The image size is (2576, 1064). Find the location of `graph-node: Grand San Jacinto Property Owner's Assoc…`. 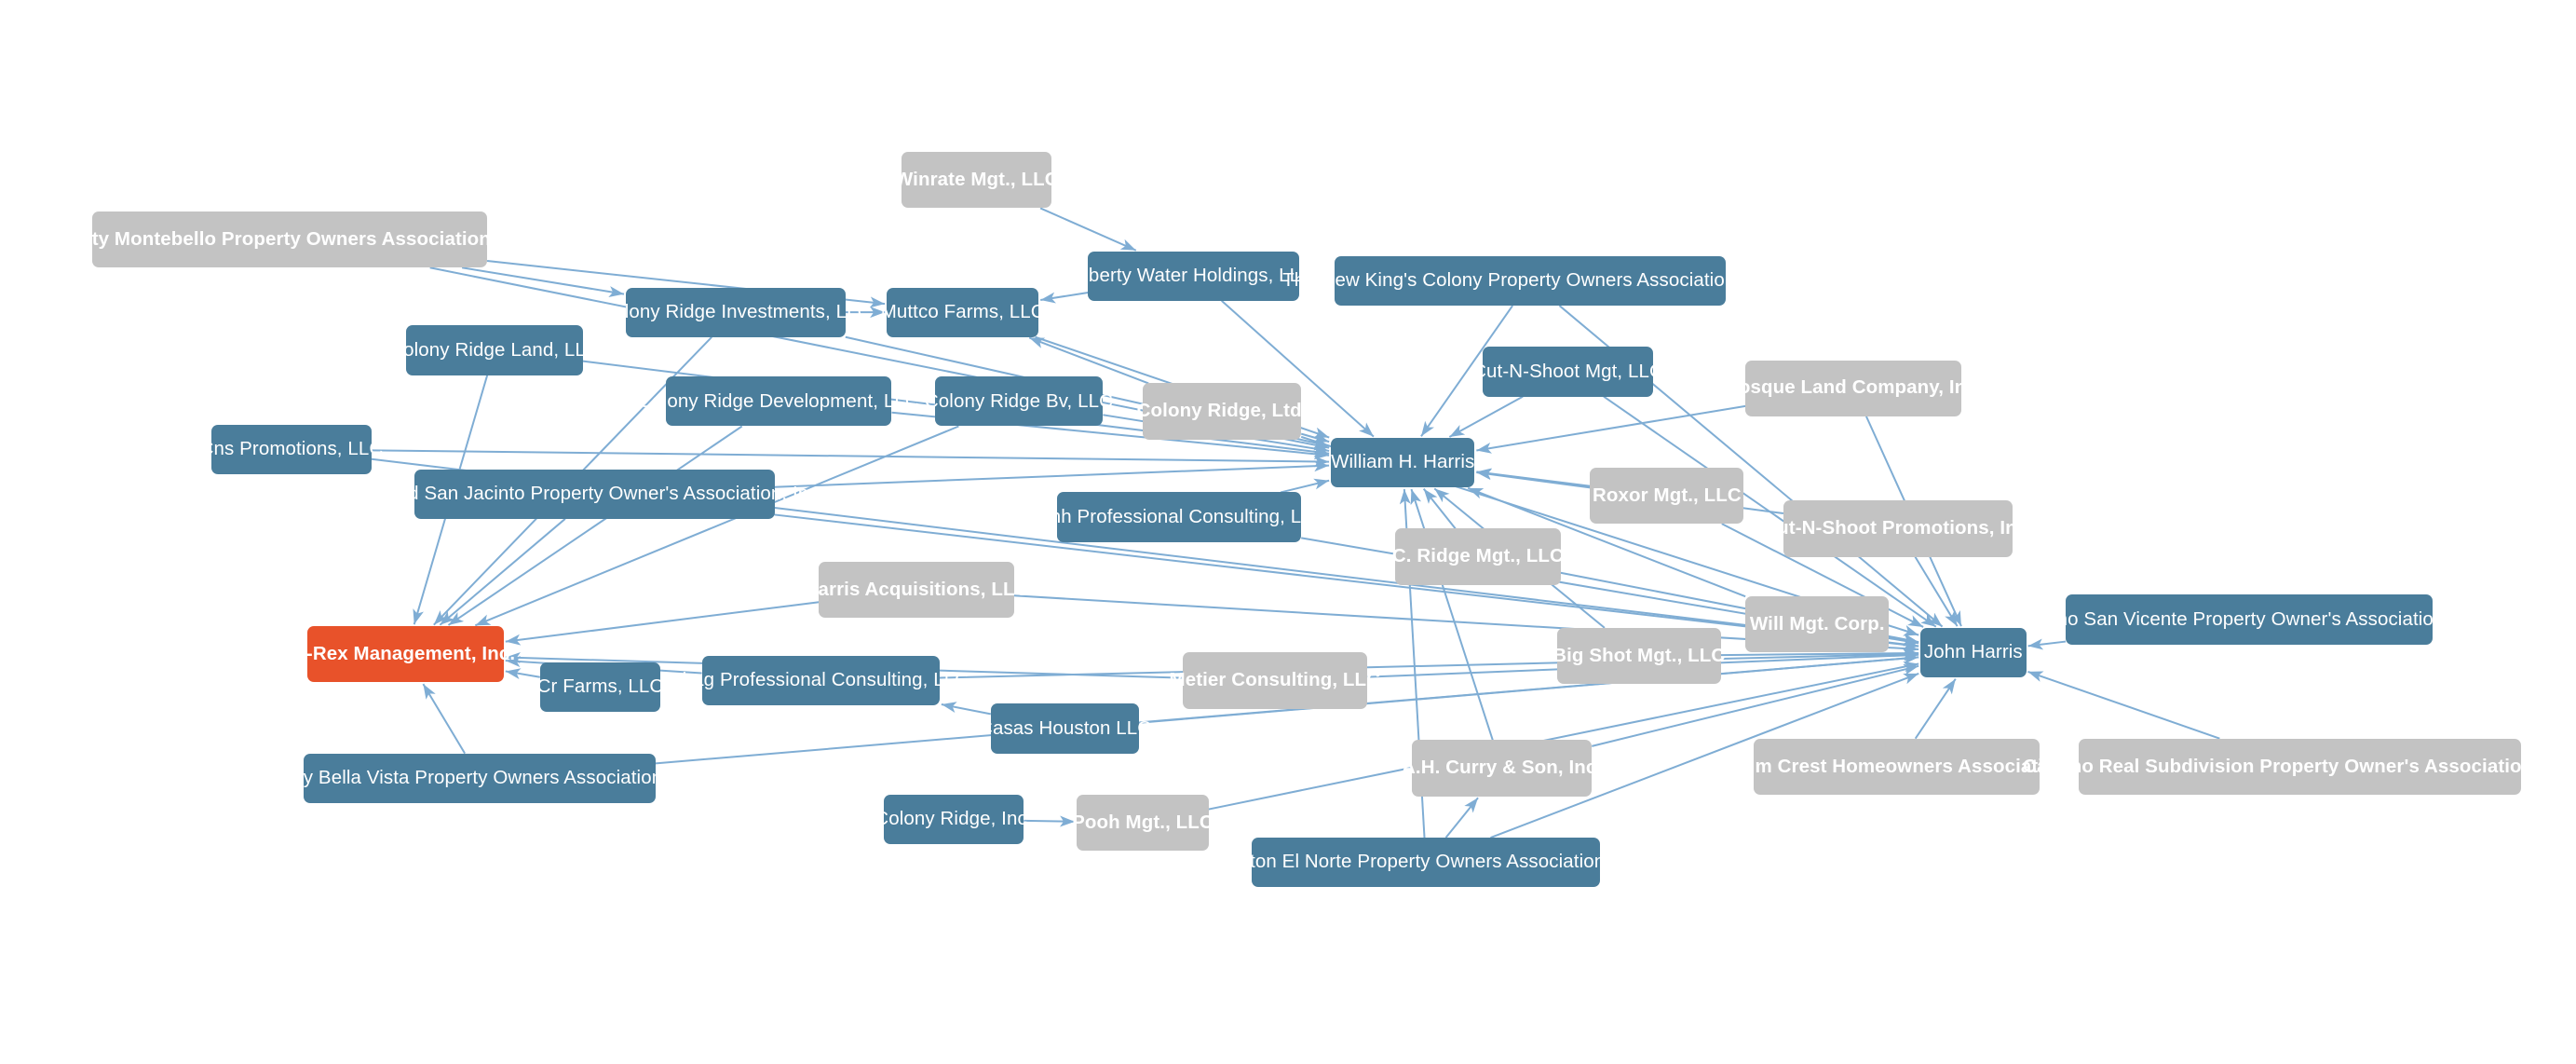

graph-node: Grand San Jacinto Property Owner's Assoc… is located at coordinates (594, 494).